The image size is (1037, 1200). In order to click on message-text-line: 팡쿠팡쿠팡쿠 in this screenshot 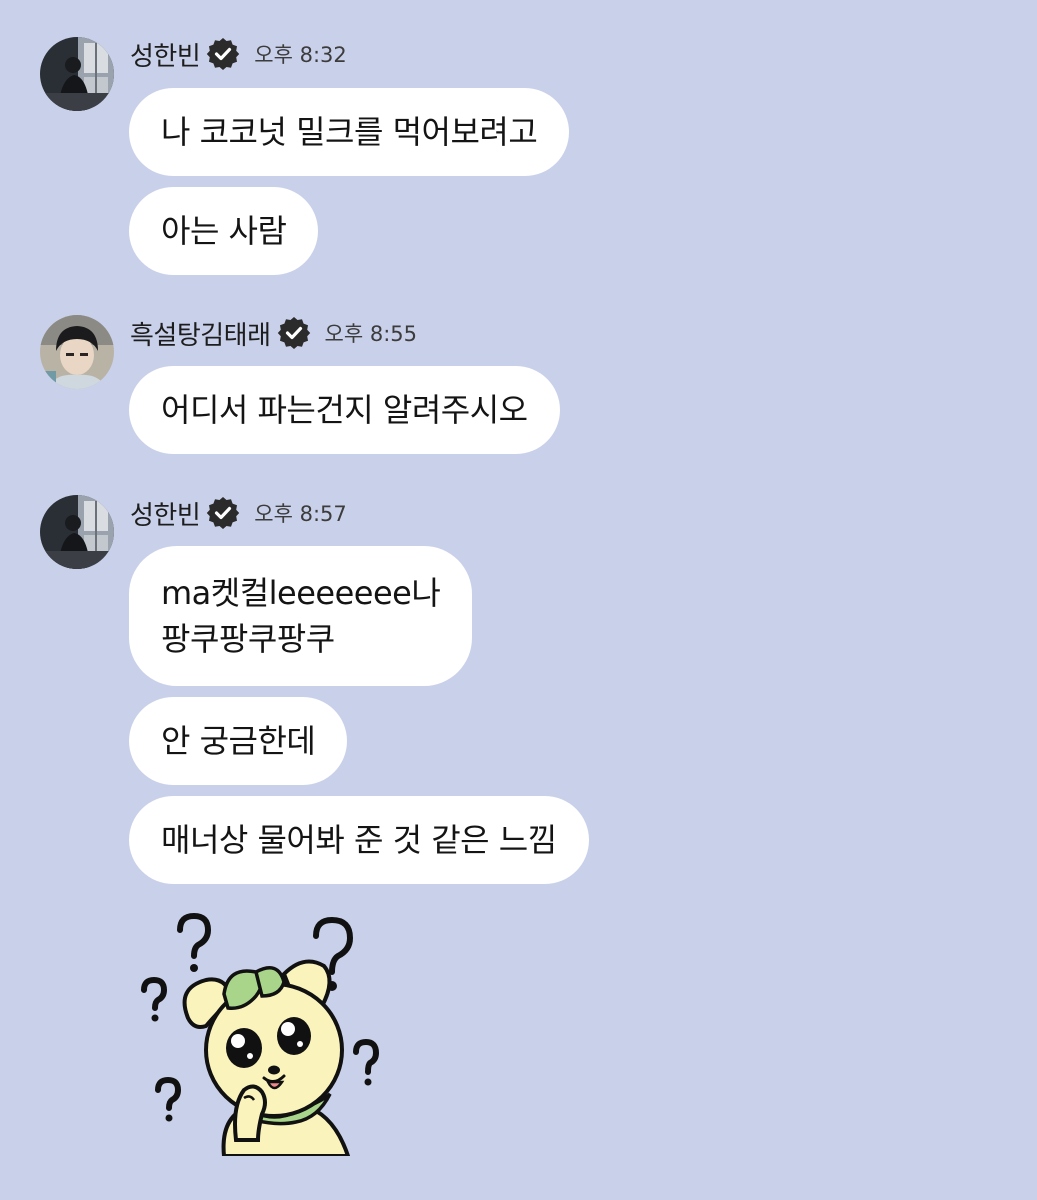, I will do `click(248, 639)`.